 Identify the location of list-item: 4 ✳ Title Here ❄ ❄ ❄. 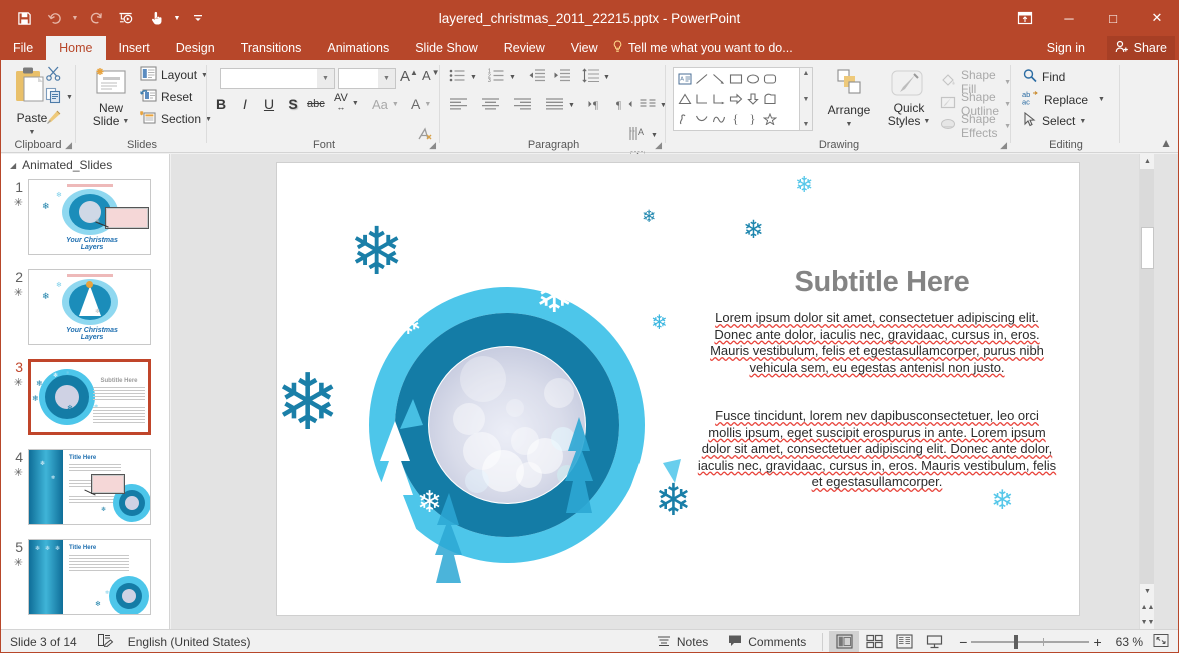
(84, 491).